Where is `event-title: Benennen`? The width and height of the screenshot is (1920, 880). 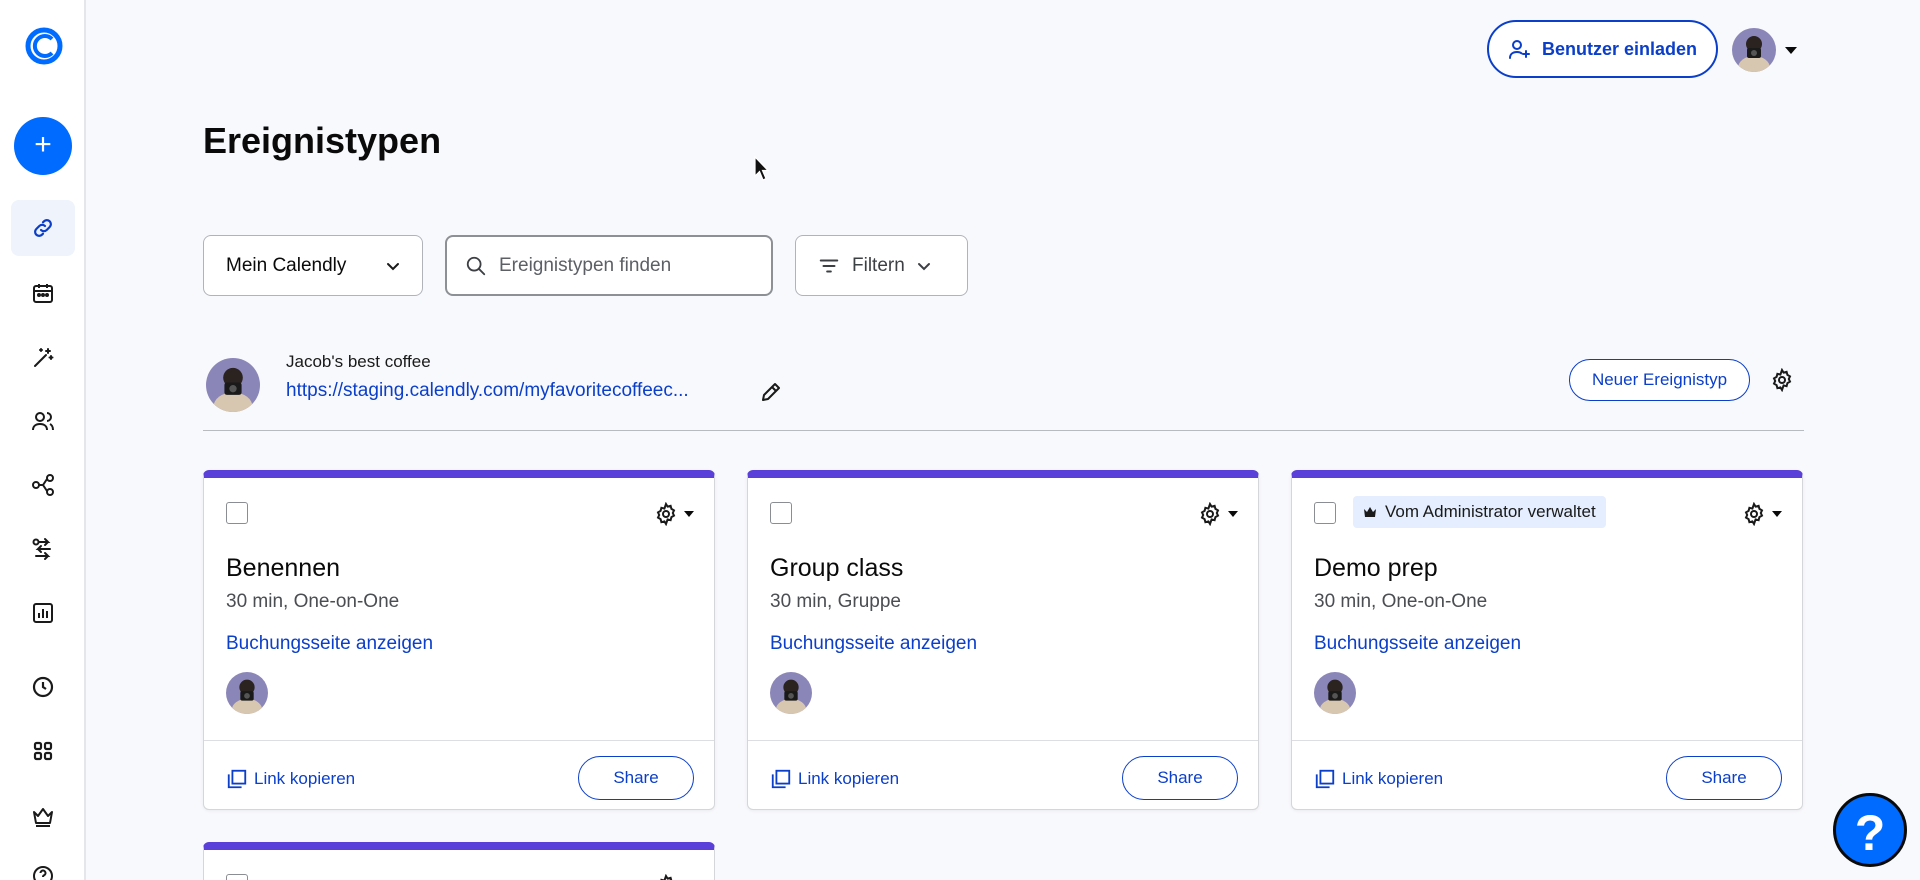 event-title: Benennen is located at coordinates (283, 568).